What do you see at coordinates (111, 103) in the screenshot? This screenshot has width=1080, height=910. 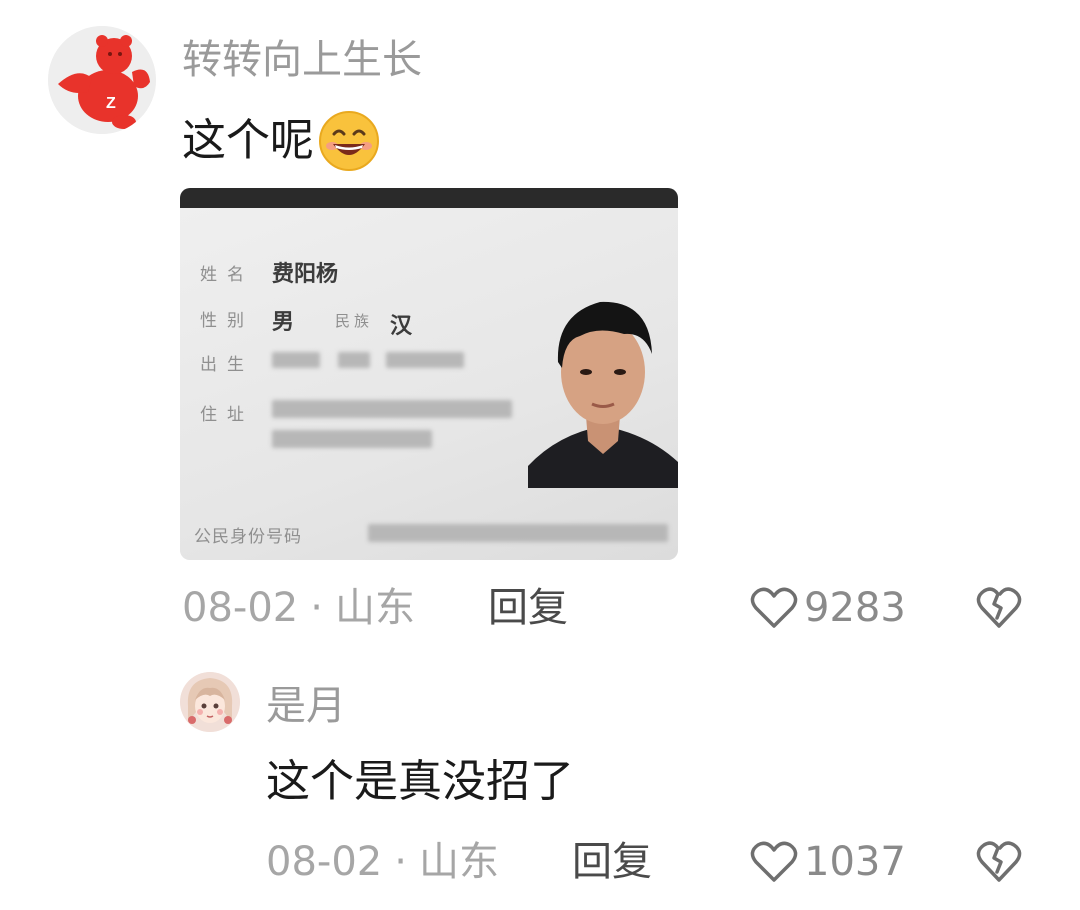 I see `svg-text: Z` at bounding box center [111, 103].